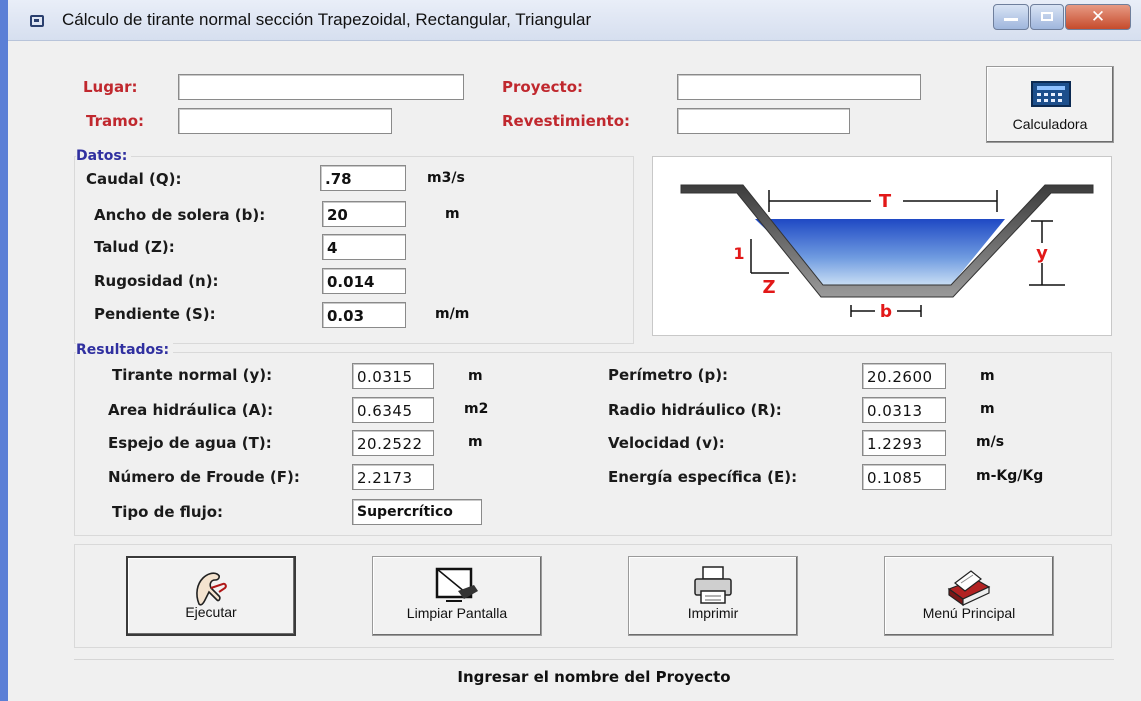  Describe the element at coordinates (321, 87) in the screenshot. I see `lugar-input` at that location.